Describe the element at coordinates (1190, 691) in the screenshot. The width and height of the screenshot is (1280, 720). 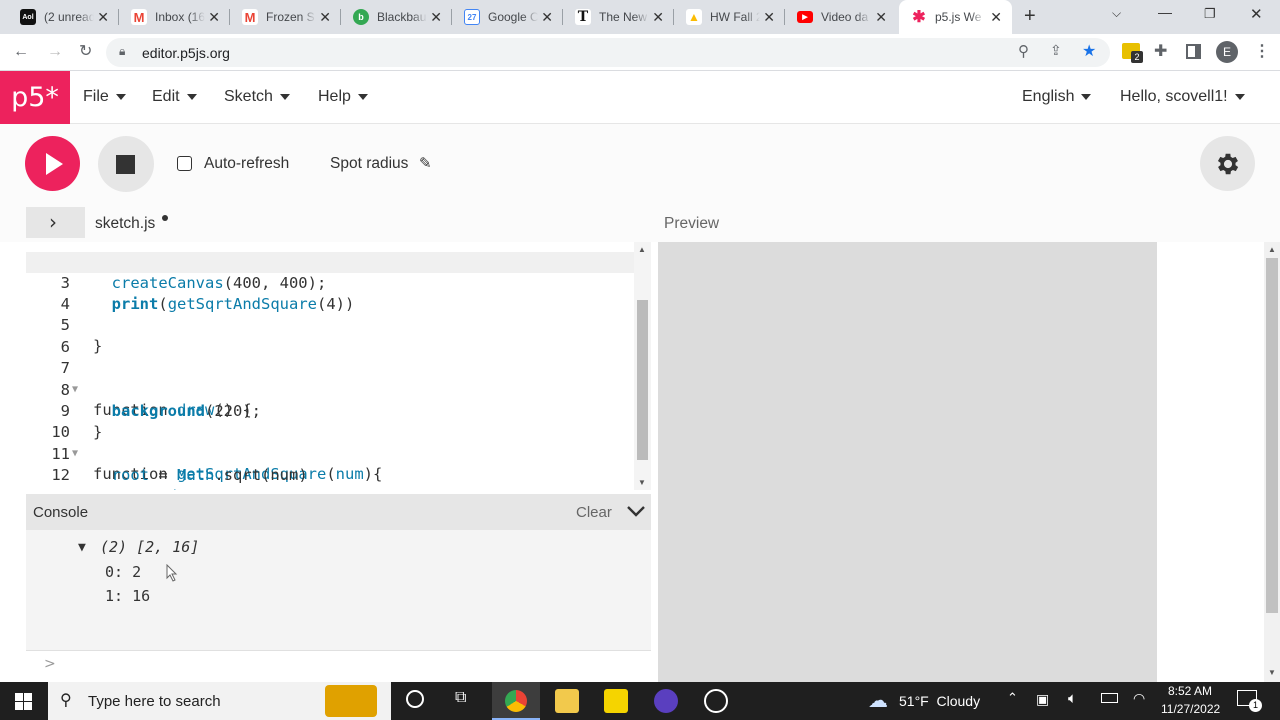
I see `clock-time: 8:52 AM` at that location.